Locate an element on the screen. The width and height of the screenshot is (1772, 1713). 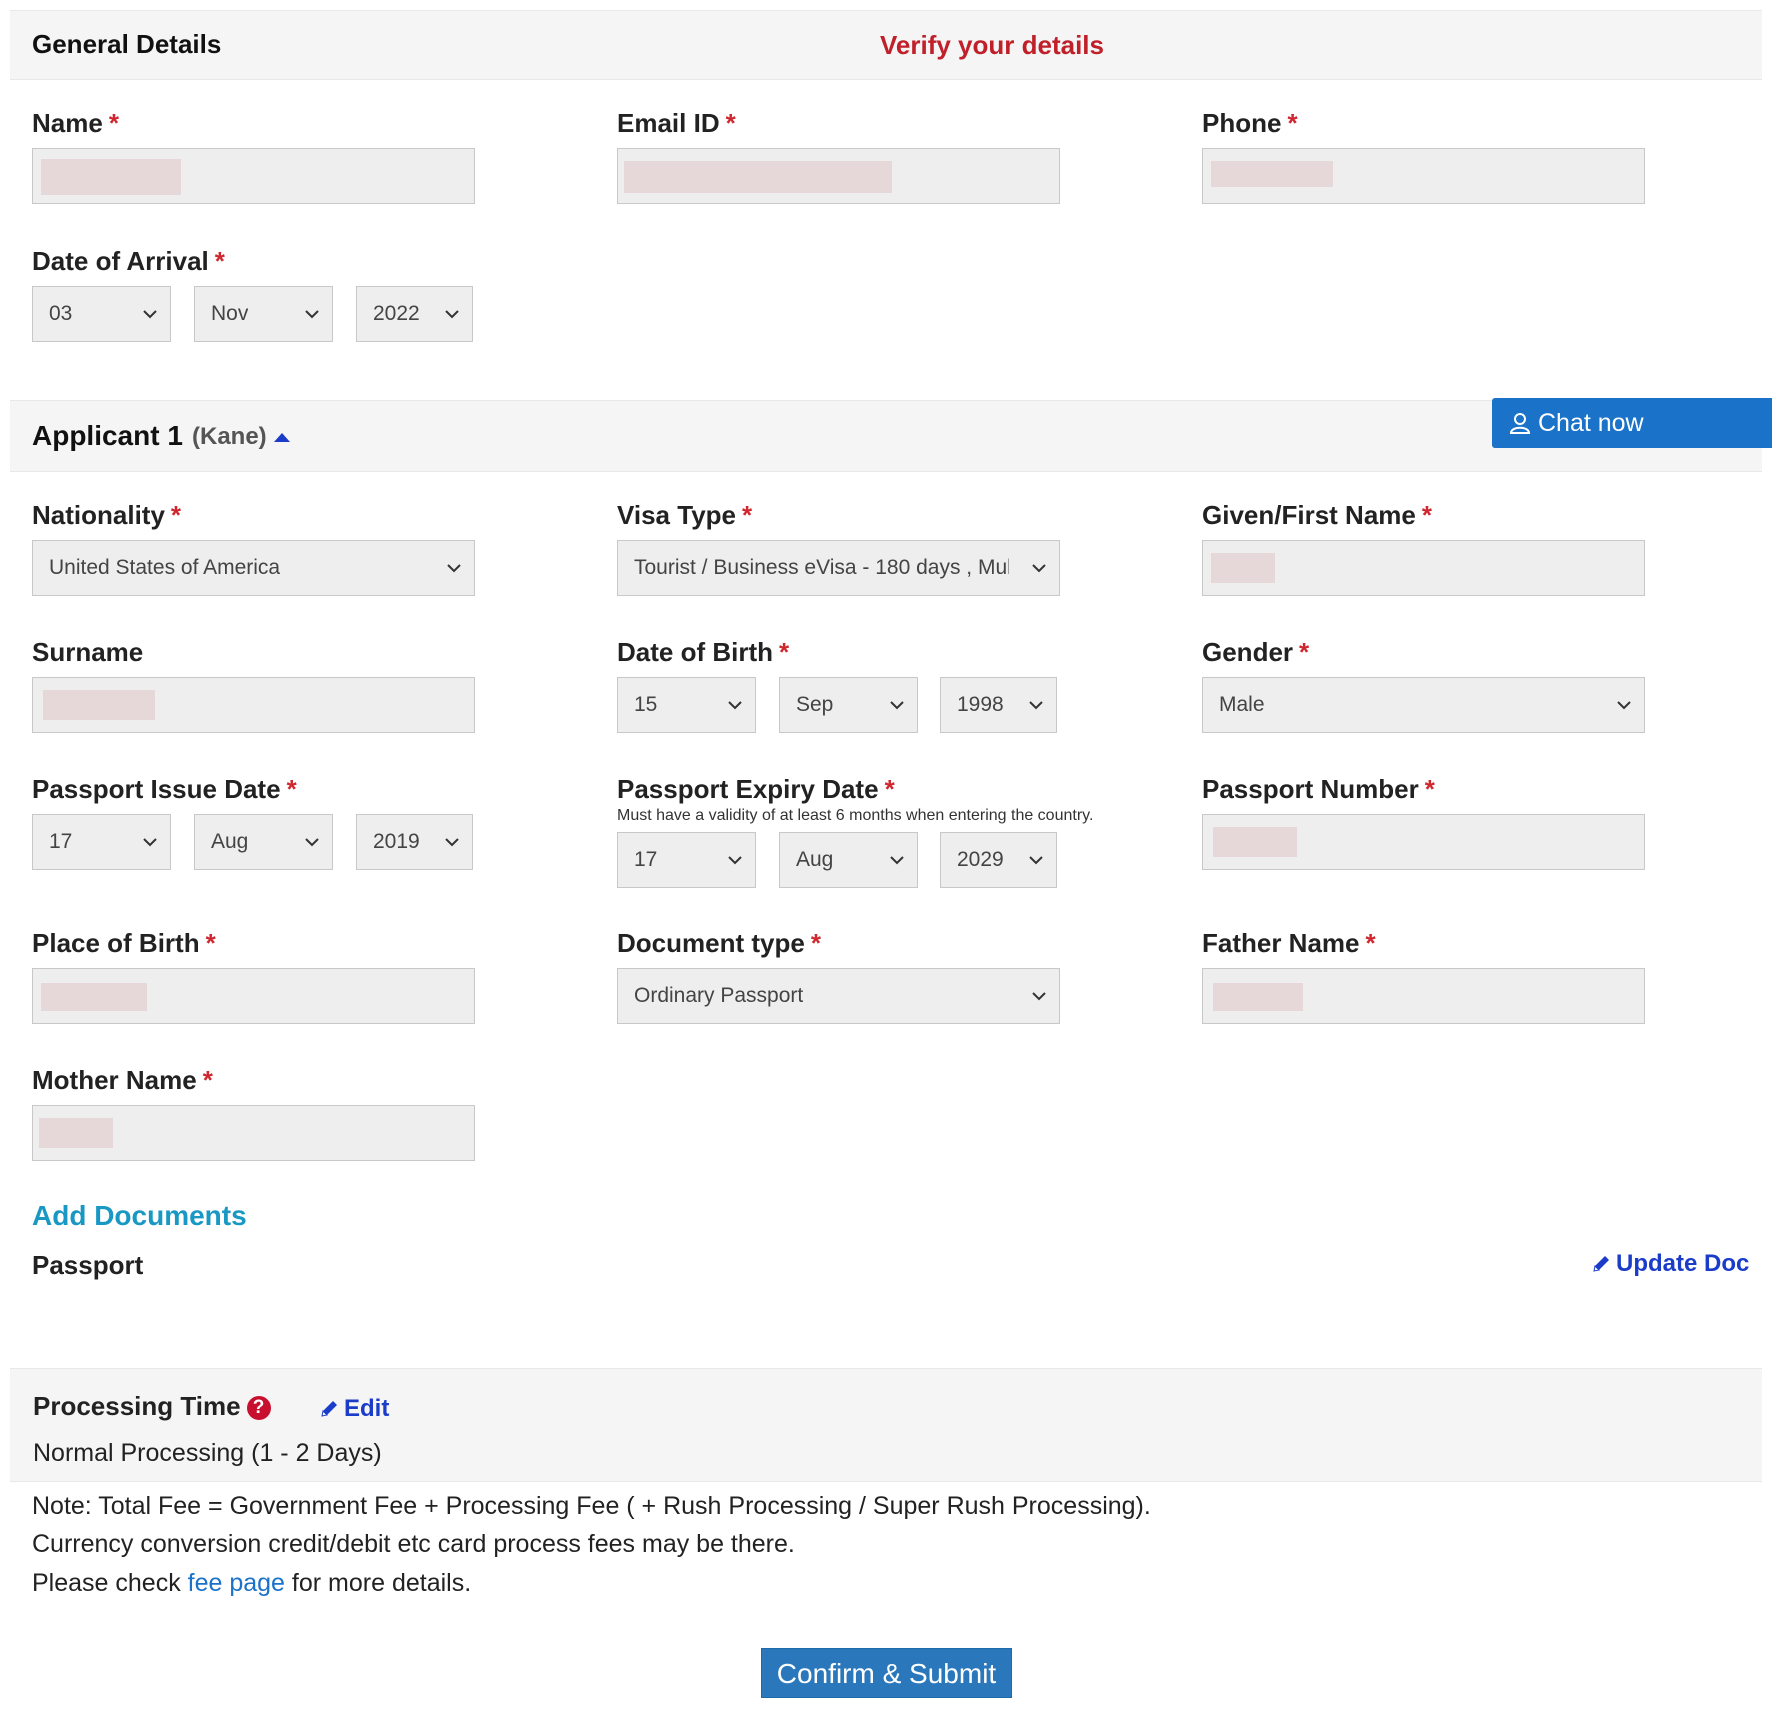
help-icon: ? is located at coordinates (258, 1408).